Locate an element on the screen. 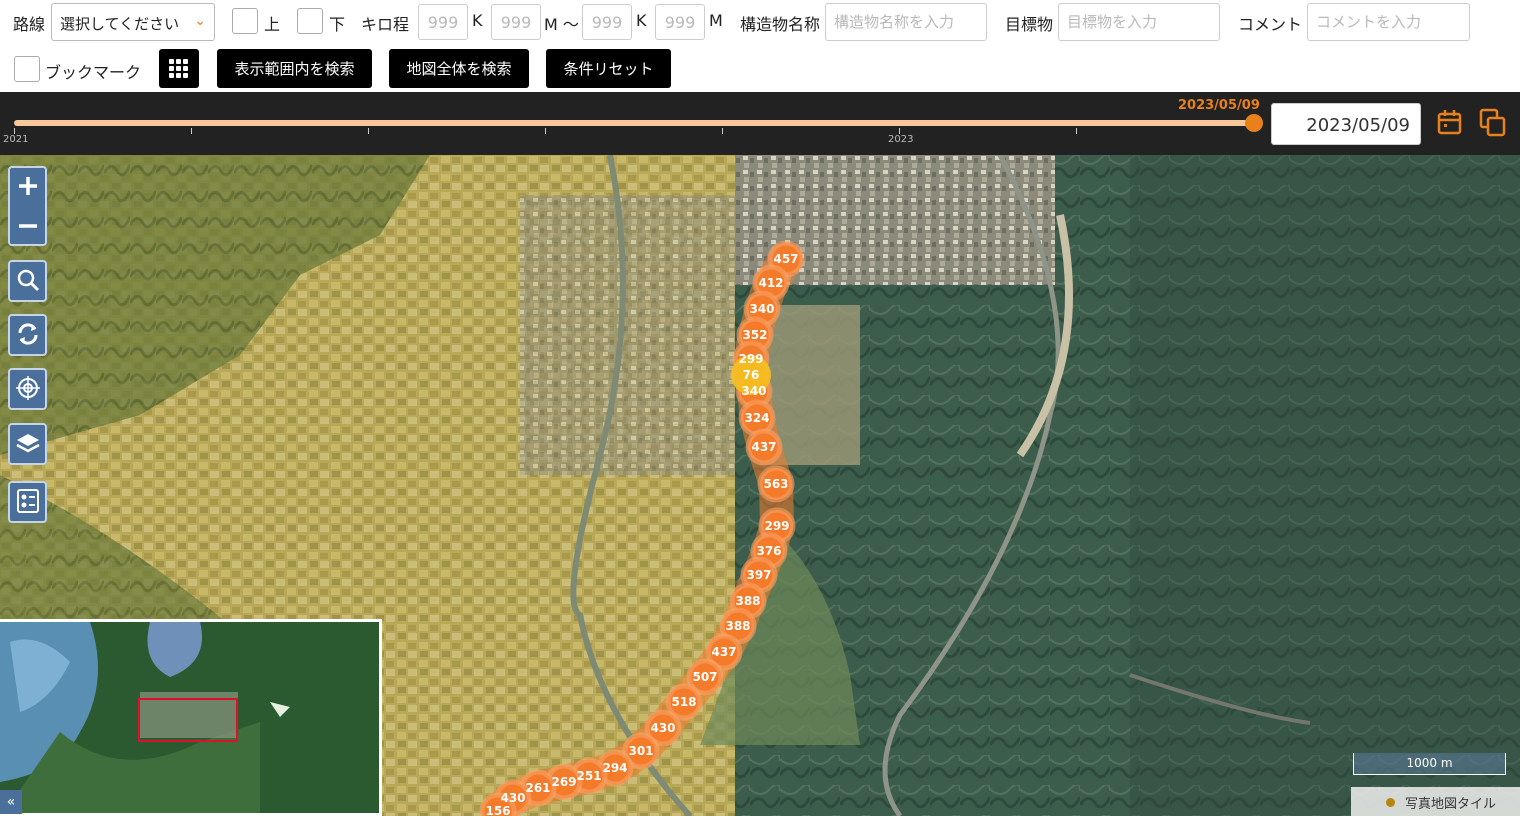  k-unit-1: K is located at coordinates (477, 20).